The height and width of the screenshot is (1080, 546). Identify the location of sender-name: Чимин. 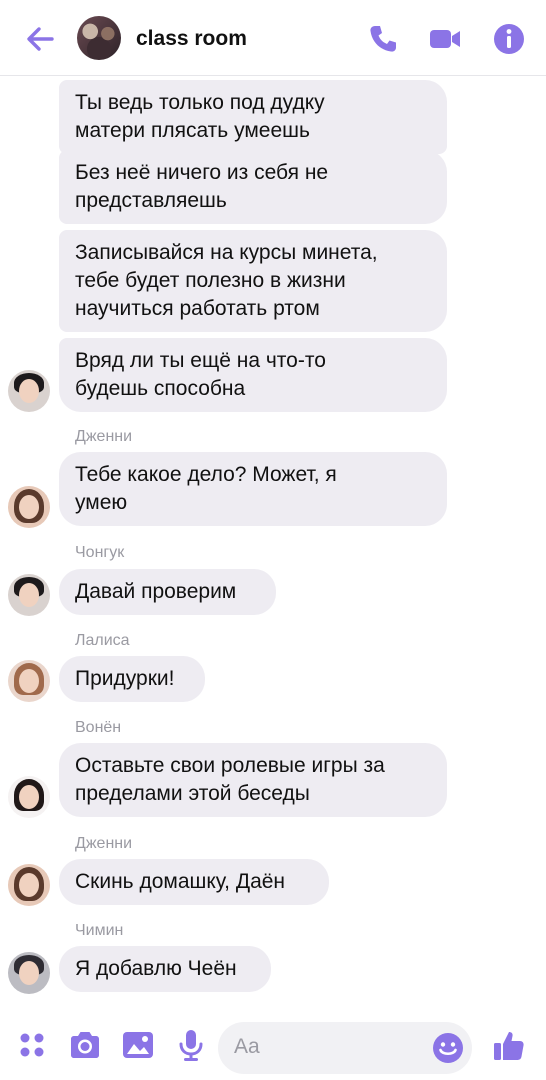
(99, 930).